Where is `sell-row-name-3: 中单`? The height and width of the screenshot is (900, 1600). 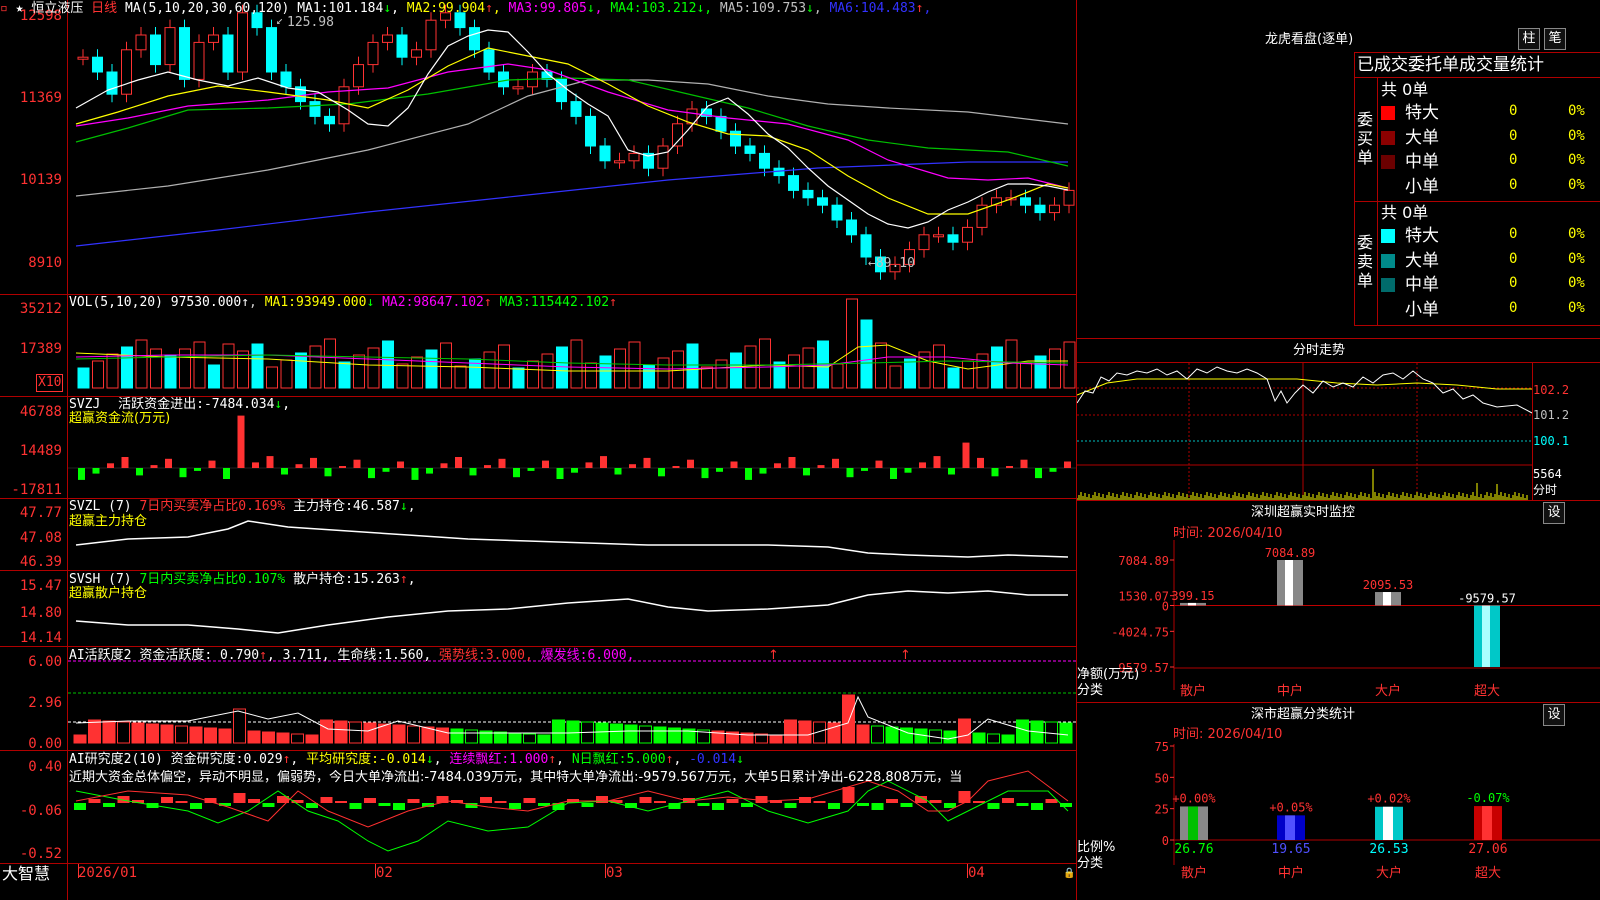 sell-row-name-3: 中单 is located at coordinates (1422, 285).